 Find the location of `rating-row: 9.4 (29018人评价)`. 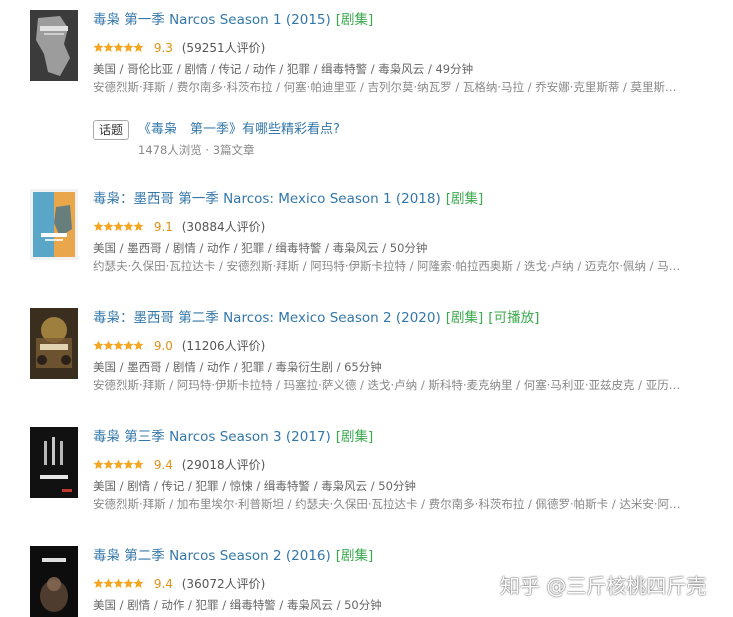

rating-row: 9.4 (29018人评价) is located at coordinates (403, 465).